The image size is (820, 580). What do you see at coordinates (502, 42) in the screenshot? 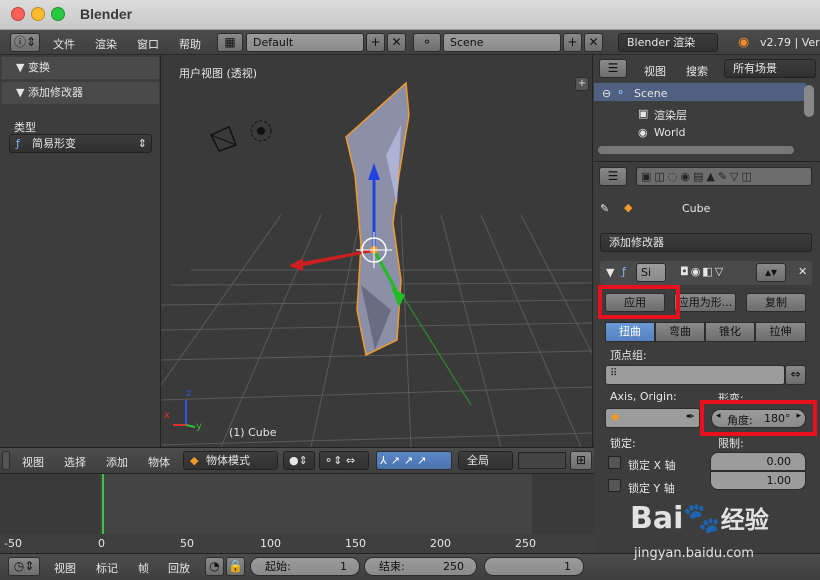
I see `scene-field: Scene` at bounding box center [502, 42].